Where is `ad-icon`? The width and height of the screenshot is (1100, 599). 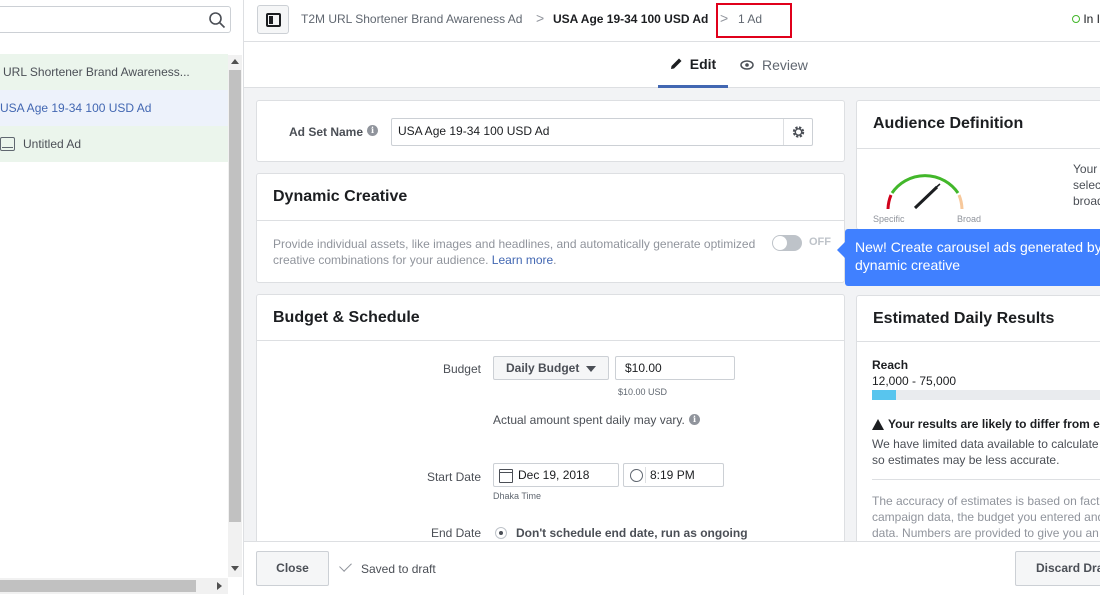
ad-icon is located at coordinates (7, 144).